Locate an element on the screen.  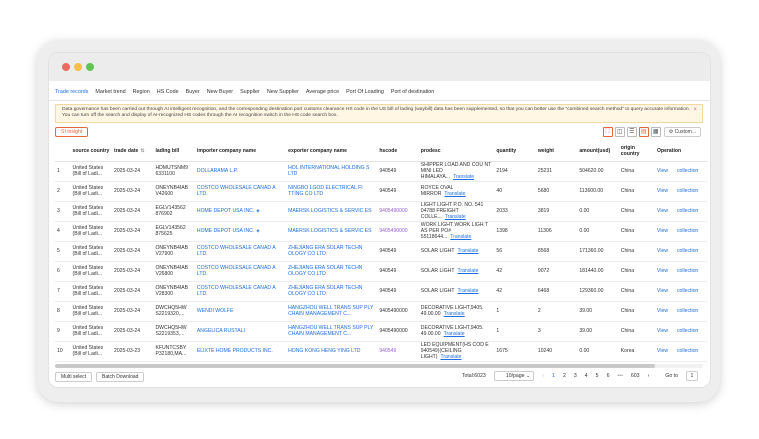
tab-average-price: Average price is located at coordinates (326, 94).